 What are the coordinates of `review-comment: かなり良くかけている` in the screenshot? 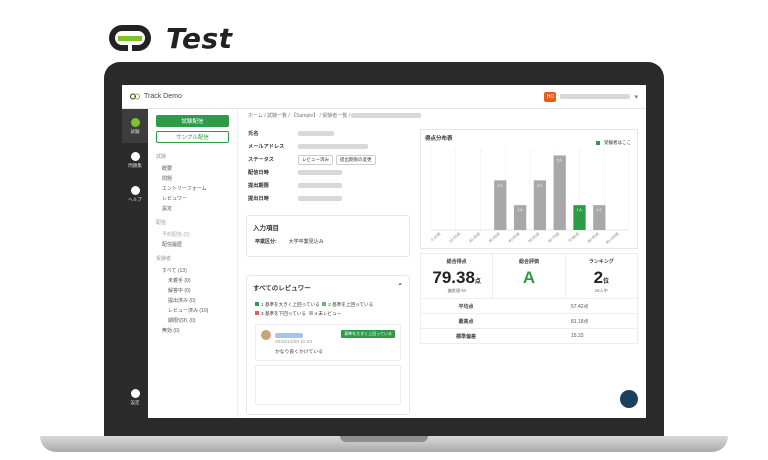 It's located at (299, 352).